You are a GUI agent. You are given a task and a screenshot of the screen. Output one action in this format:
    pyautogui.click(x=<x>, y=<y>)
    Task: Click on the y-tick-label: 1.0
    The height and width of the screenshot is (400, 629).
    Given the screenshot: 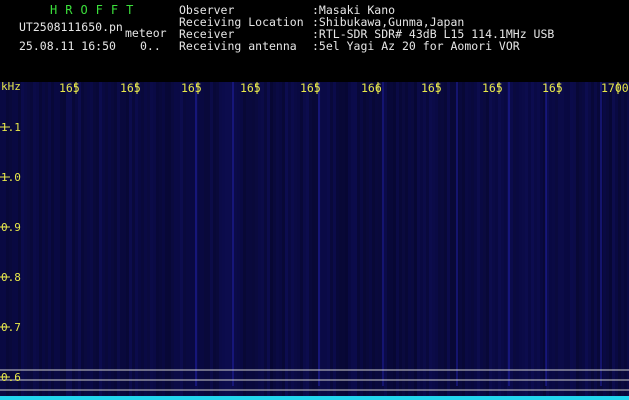 What is the action you would take?
    pyautogui.click(x=11, y=177)
    